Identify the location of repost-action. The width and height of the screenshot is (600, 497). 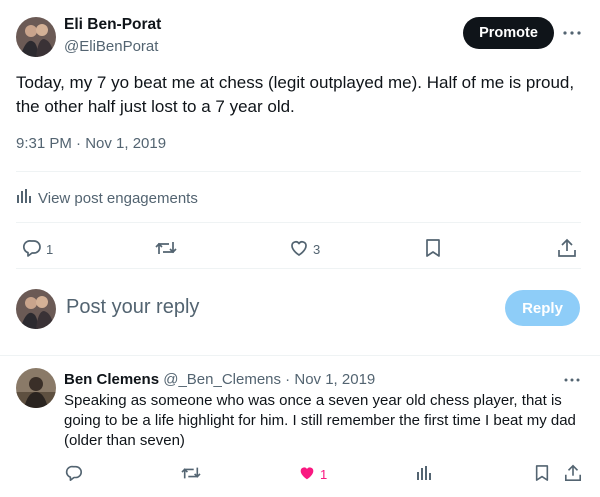
(166, 249).